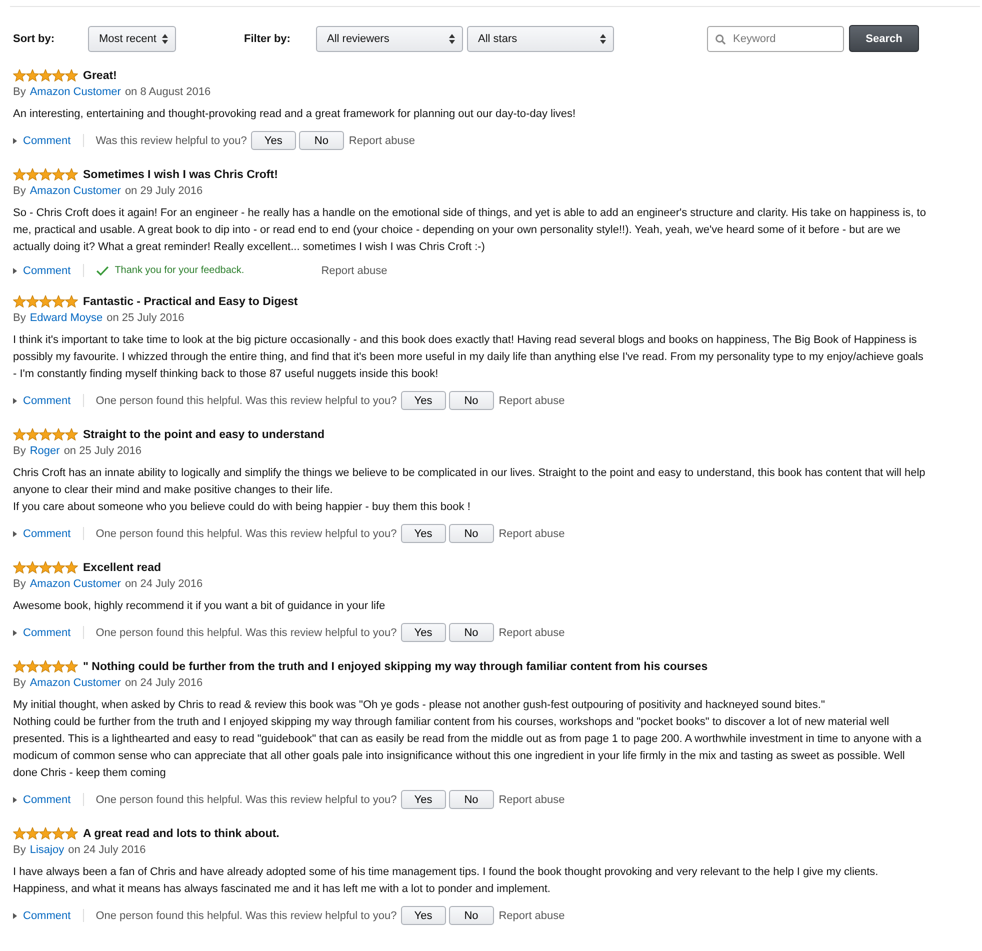 The width and height of the screenshot is (982, 951). Describe the element at coordinates (100, 76) in the screenshot. I see `review-title: Great!` at that location.